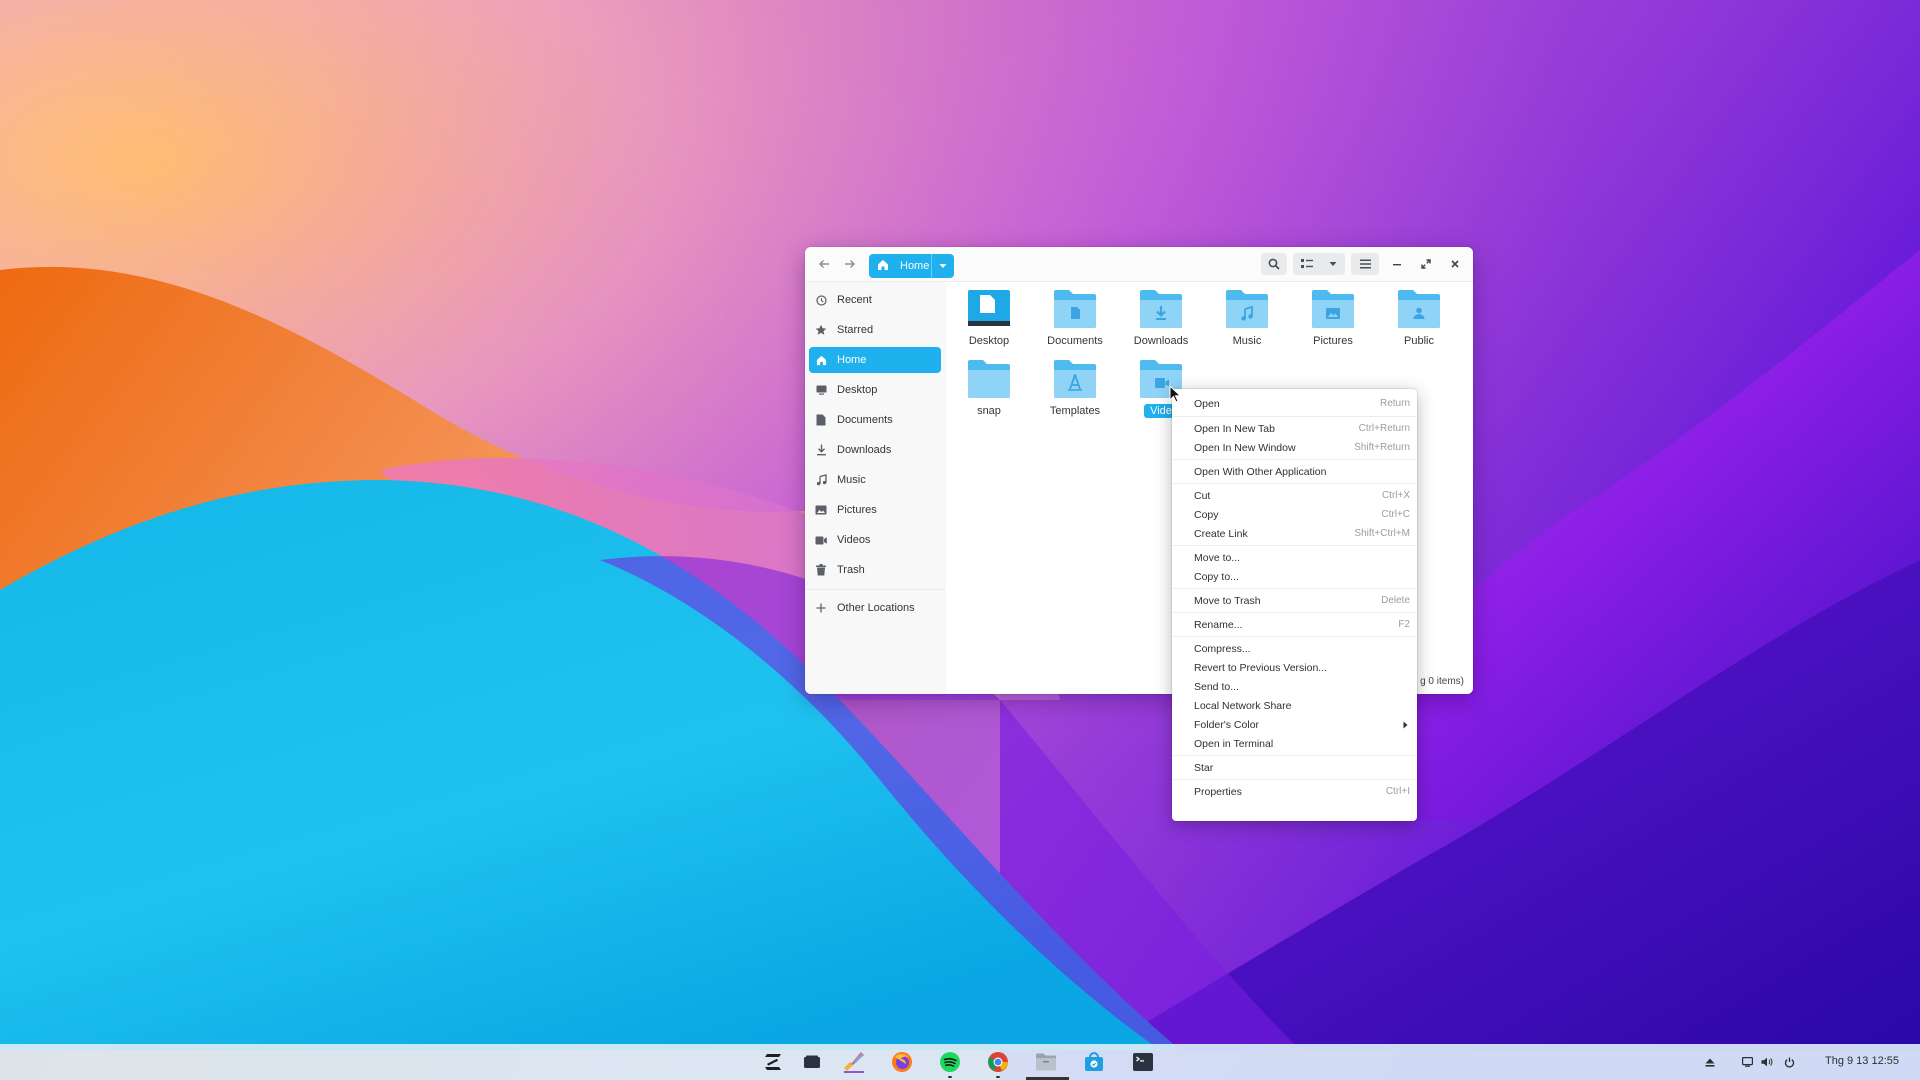 This screenshot has height=1080, width=1920. What do you see at coordinates (850, 264) in the screenshot?
I see `forward-button` at bounding box center [850, 264].